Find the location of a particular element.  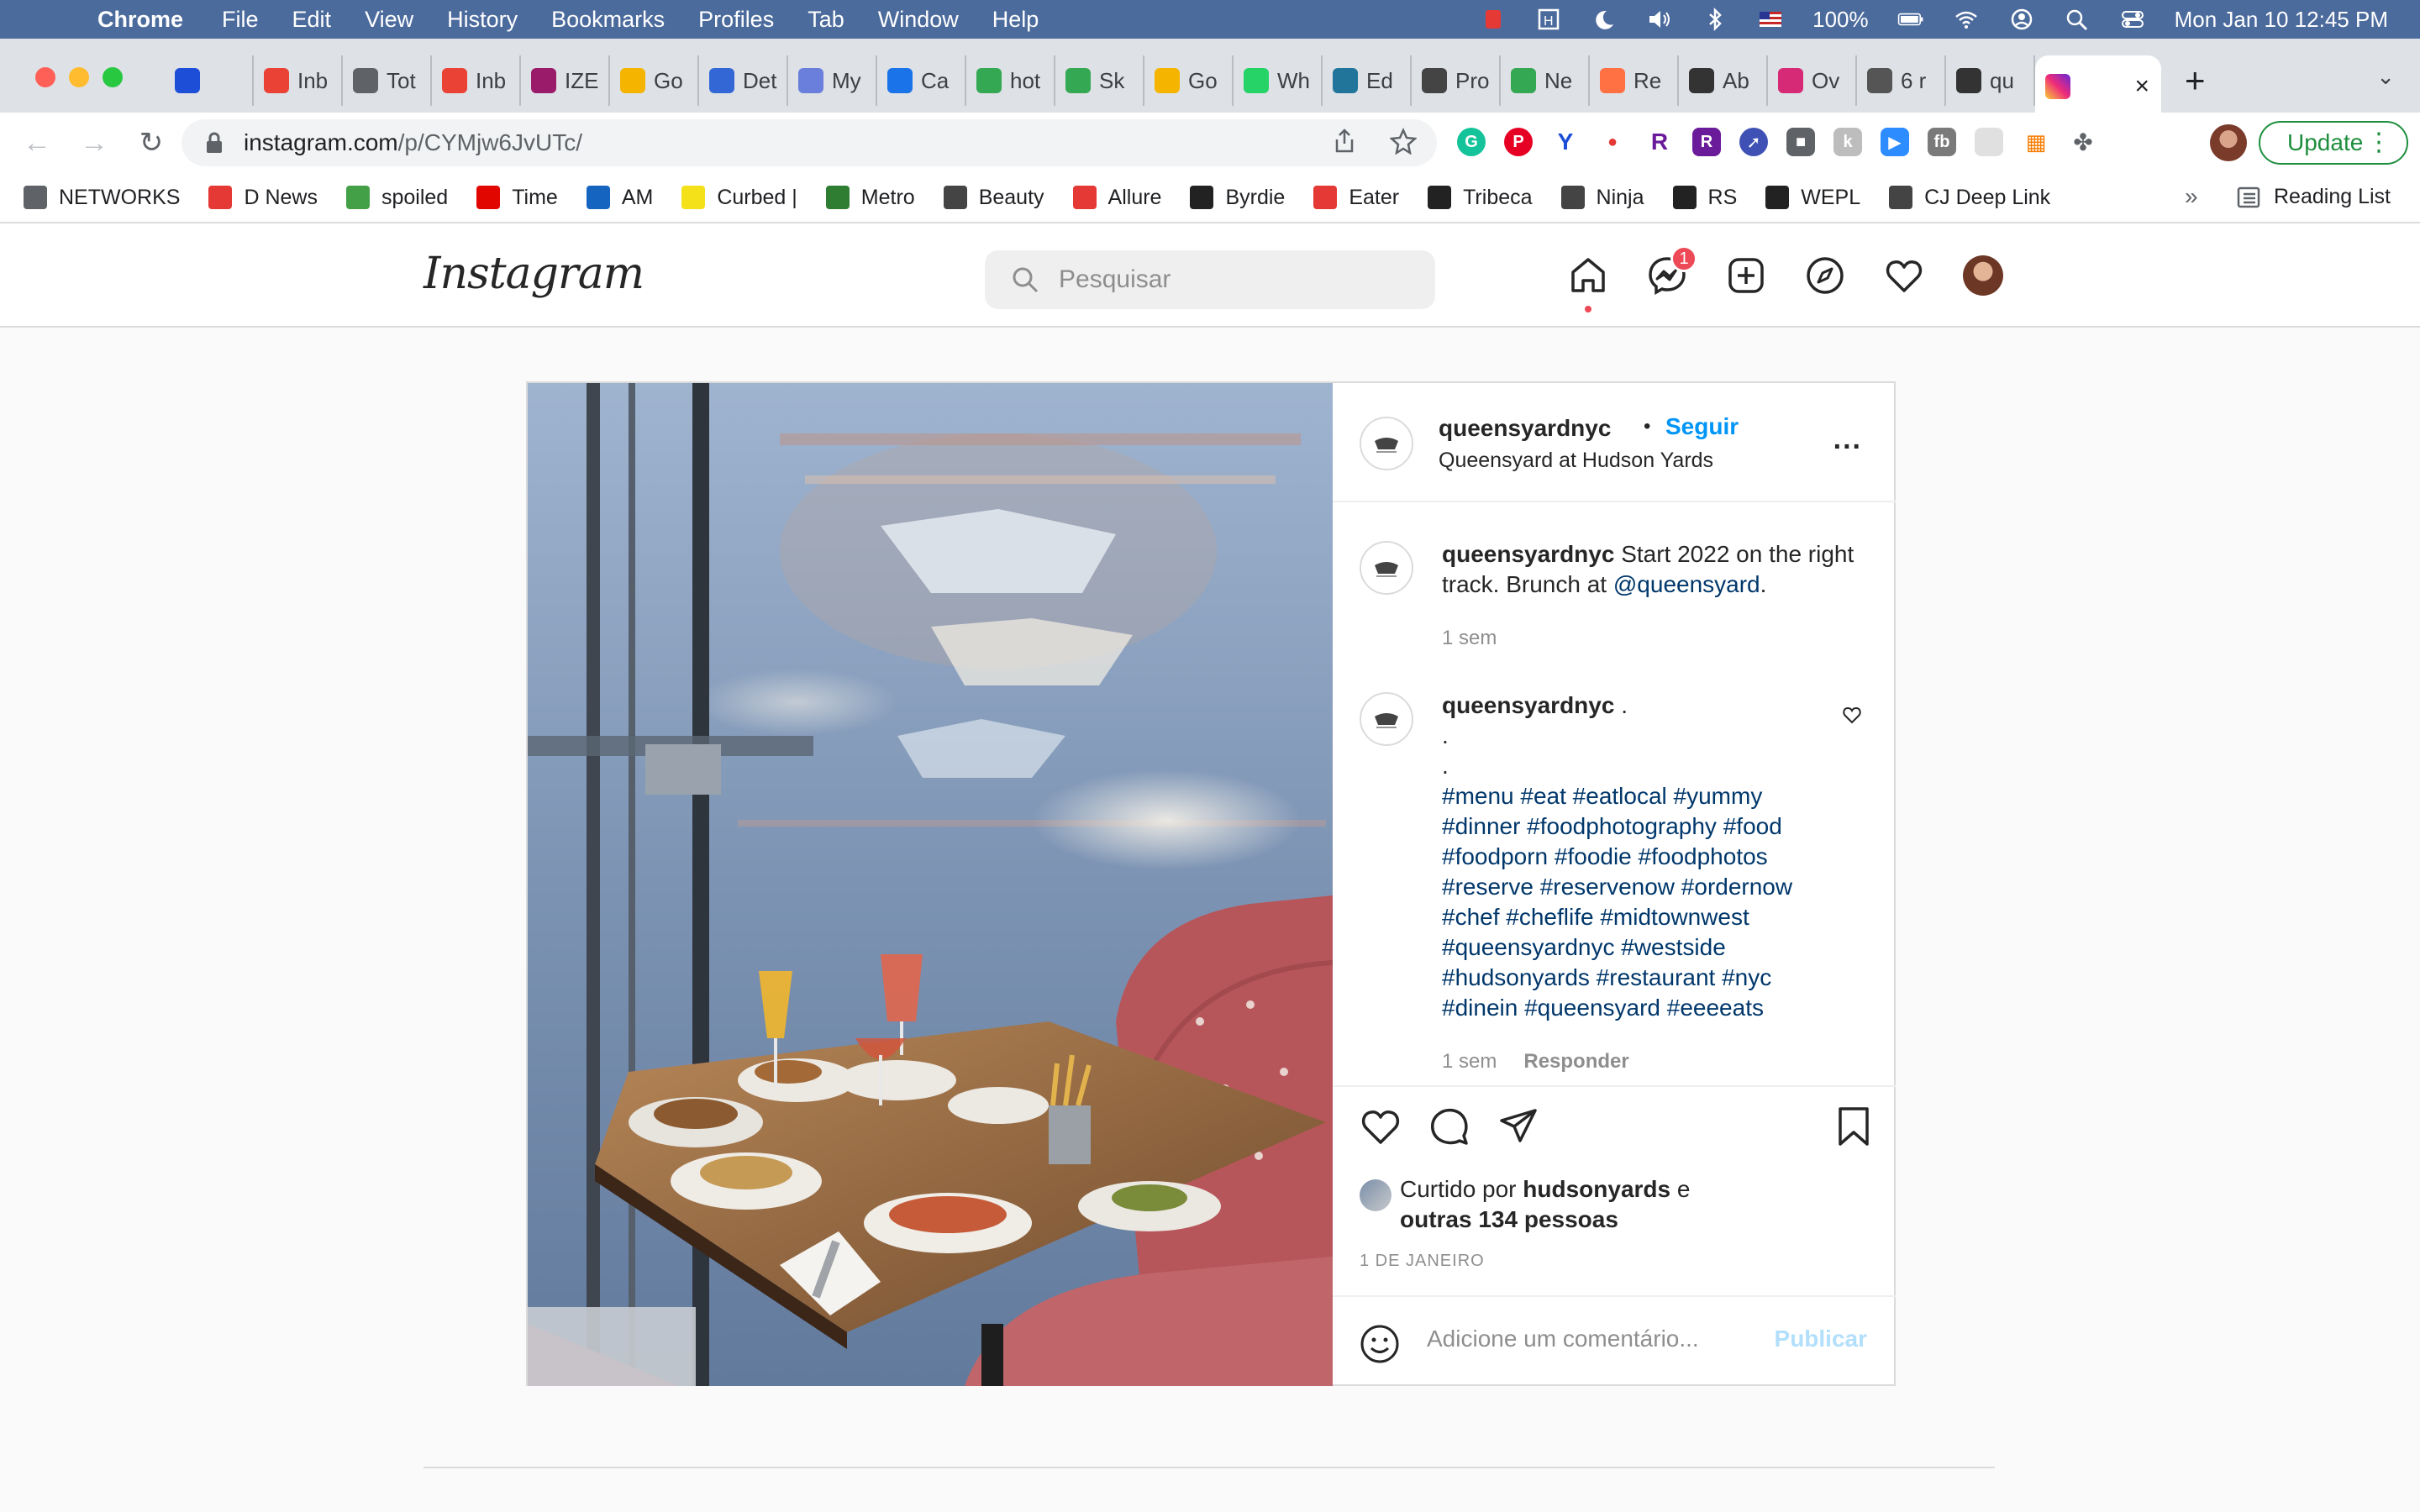

zoom-window-button is located at coordinates (113, 77).